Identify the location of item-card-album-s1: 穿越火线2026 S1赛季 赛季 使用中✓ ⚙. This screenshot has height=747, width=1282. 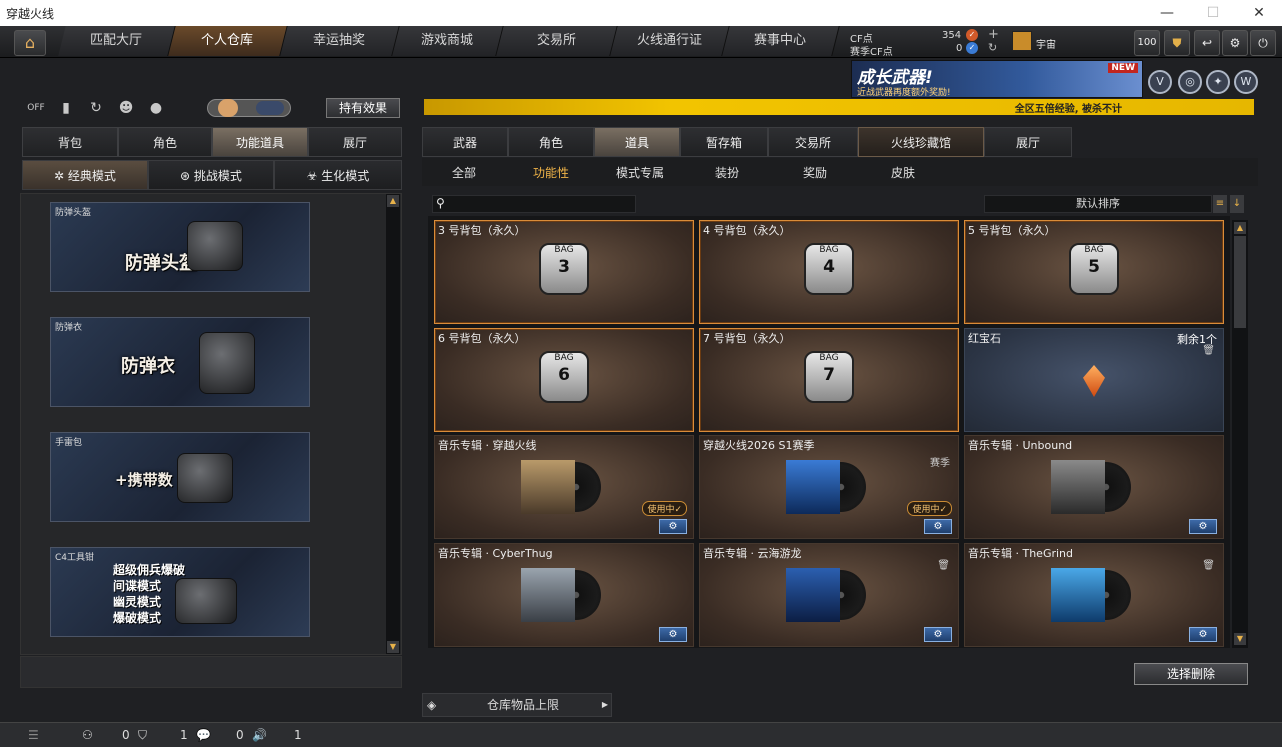
(829, 487).